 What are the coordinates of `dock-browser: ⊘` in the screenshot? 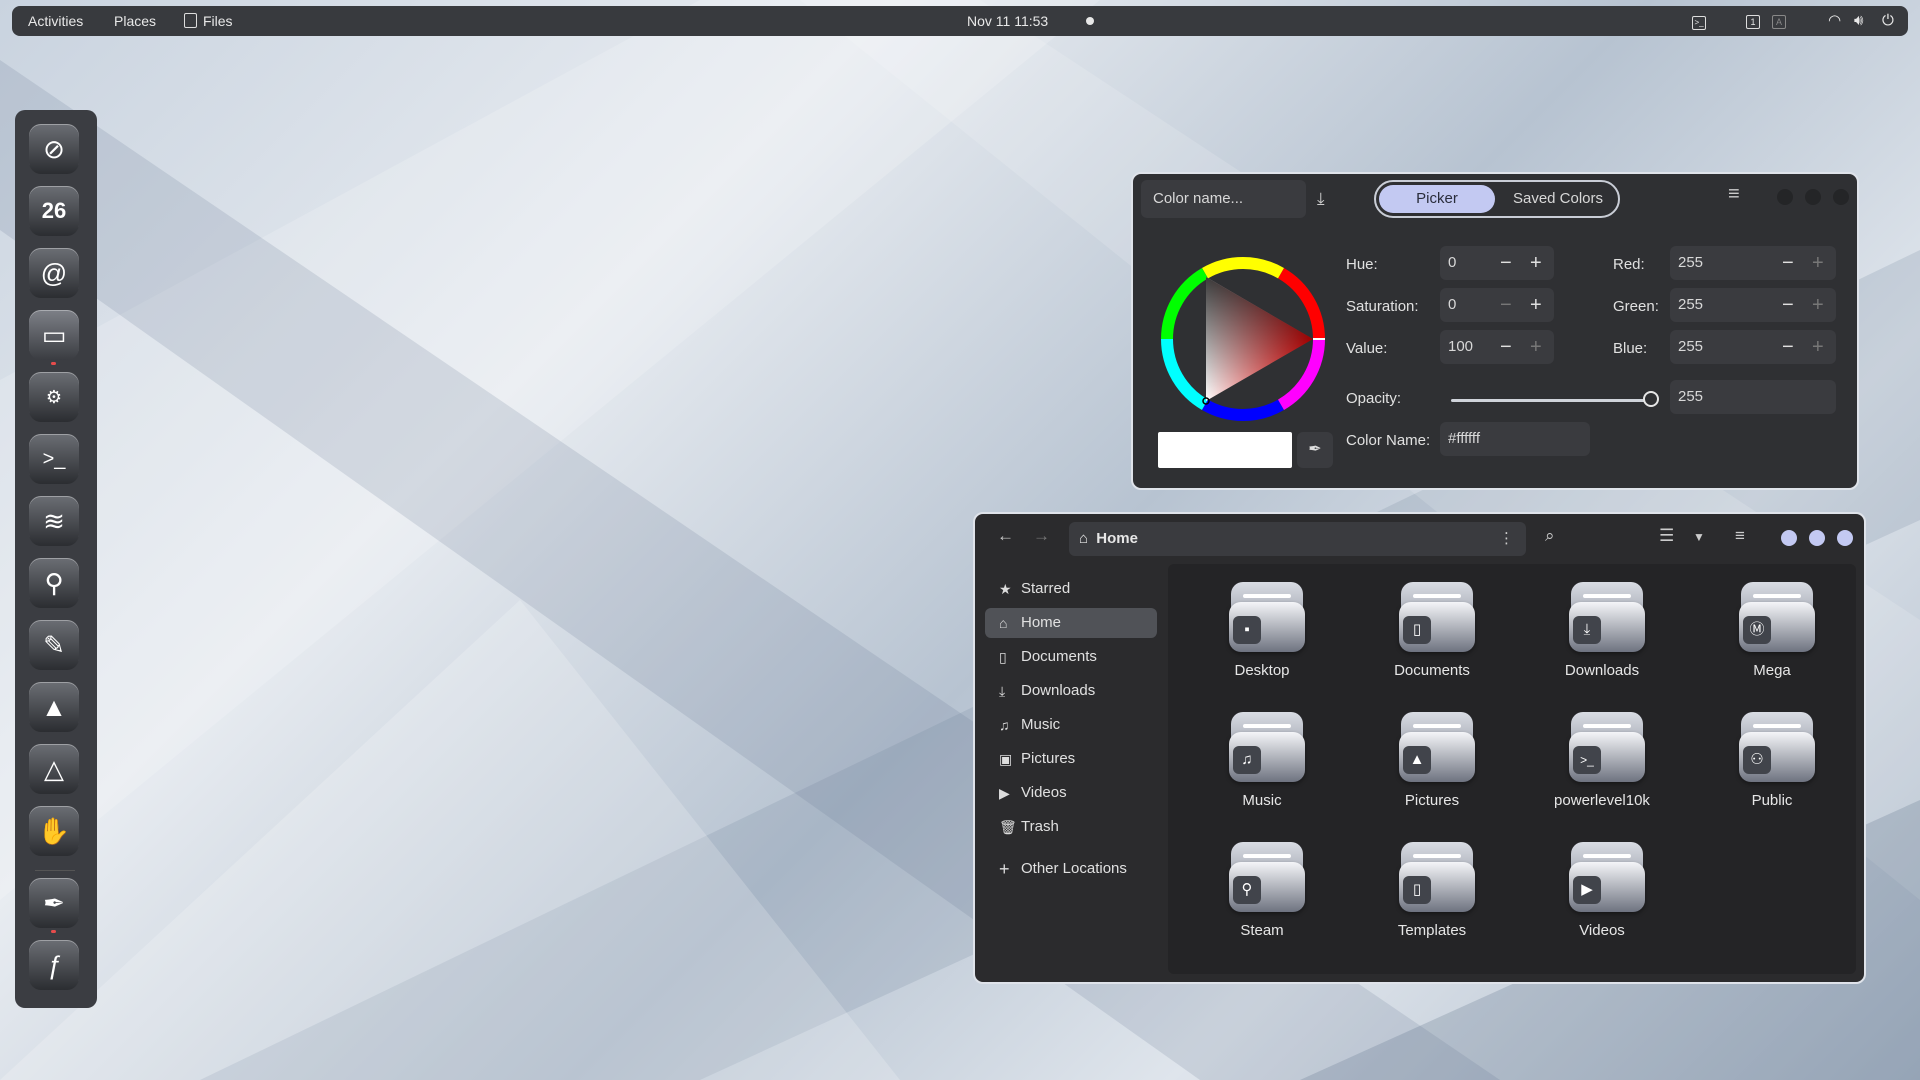 It's located at (54, 149).